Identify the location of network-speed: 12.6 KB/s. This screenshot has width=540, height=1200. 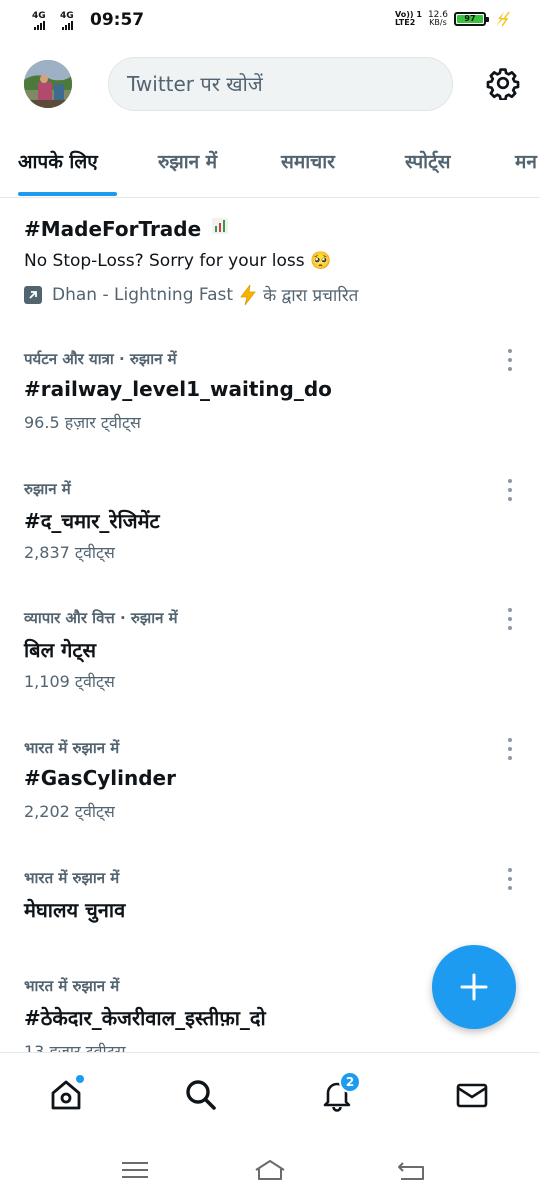
(438, 19).